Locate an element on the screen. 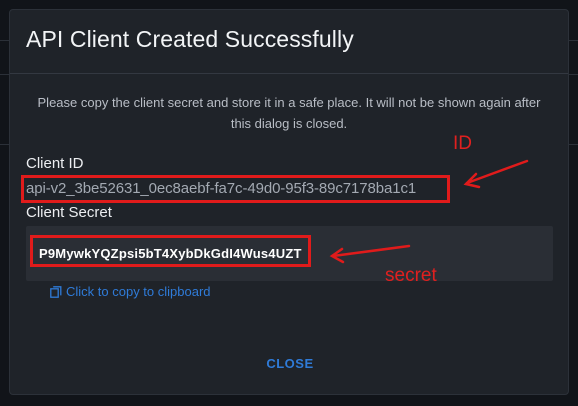 The width and height of the screenshot is (578, 406). copy-to-clipboard-link: Click to copy to clipboard is located at coordinates (130, 291).